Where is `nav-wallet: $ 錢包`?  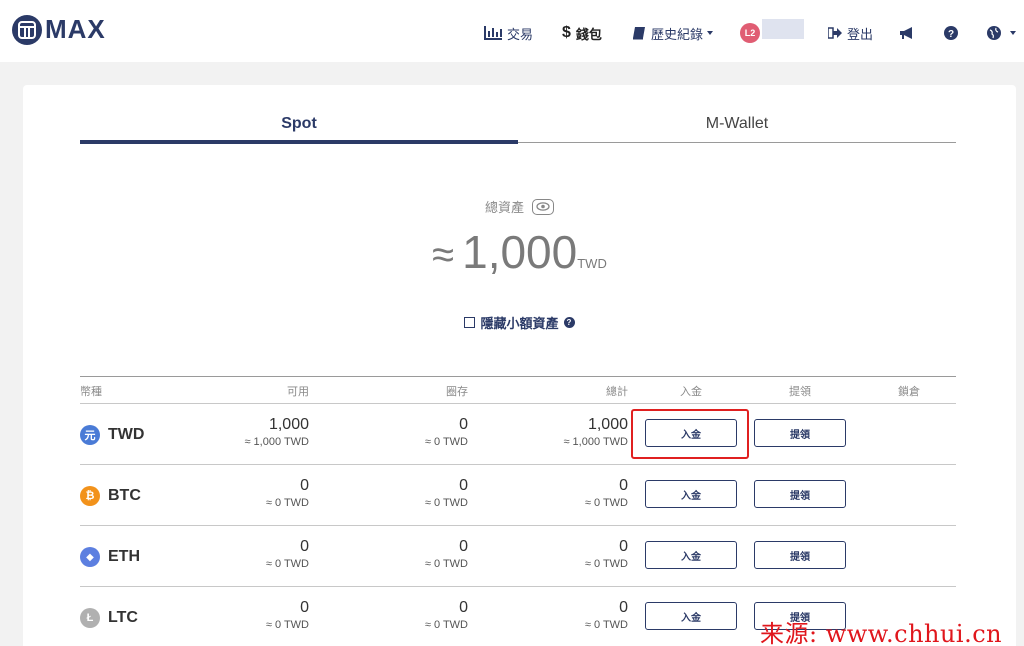
nav-wallet: $ 錢包 is located at coordinates (582, 33).